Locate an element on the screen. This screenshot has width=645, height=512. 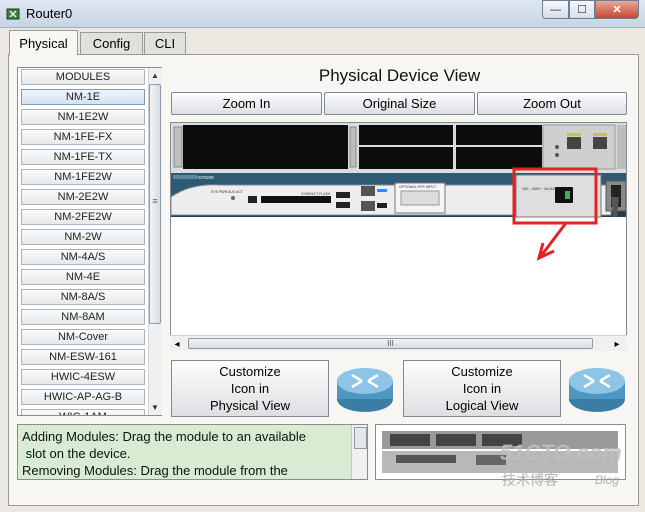
scroll-down-arrow-icon: ▼ is located at coordinates (155, 407).